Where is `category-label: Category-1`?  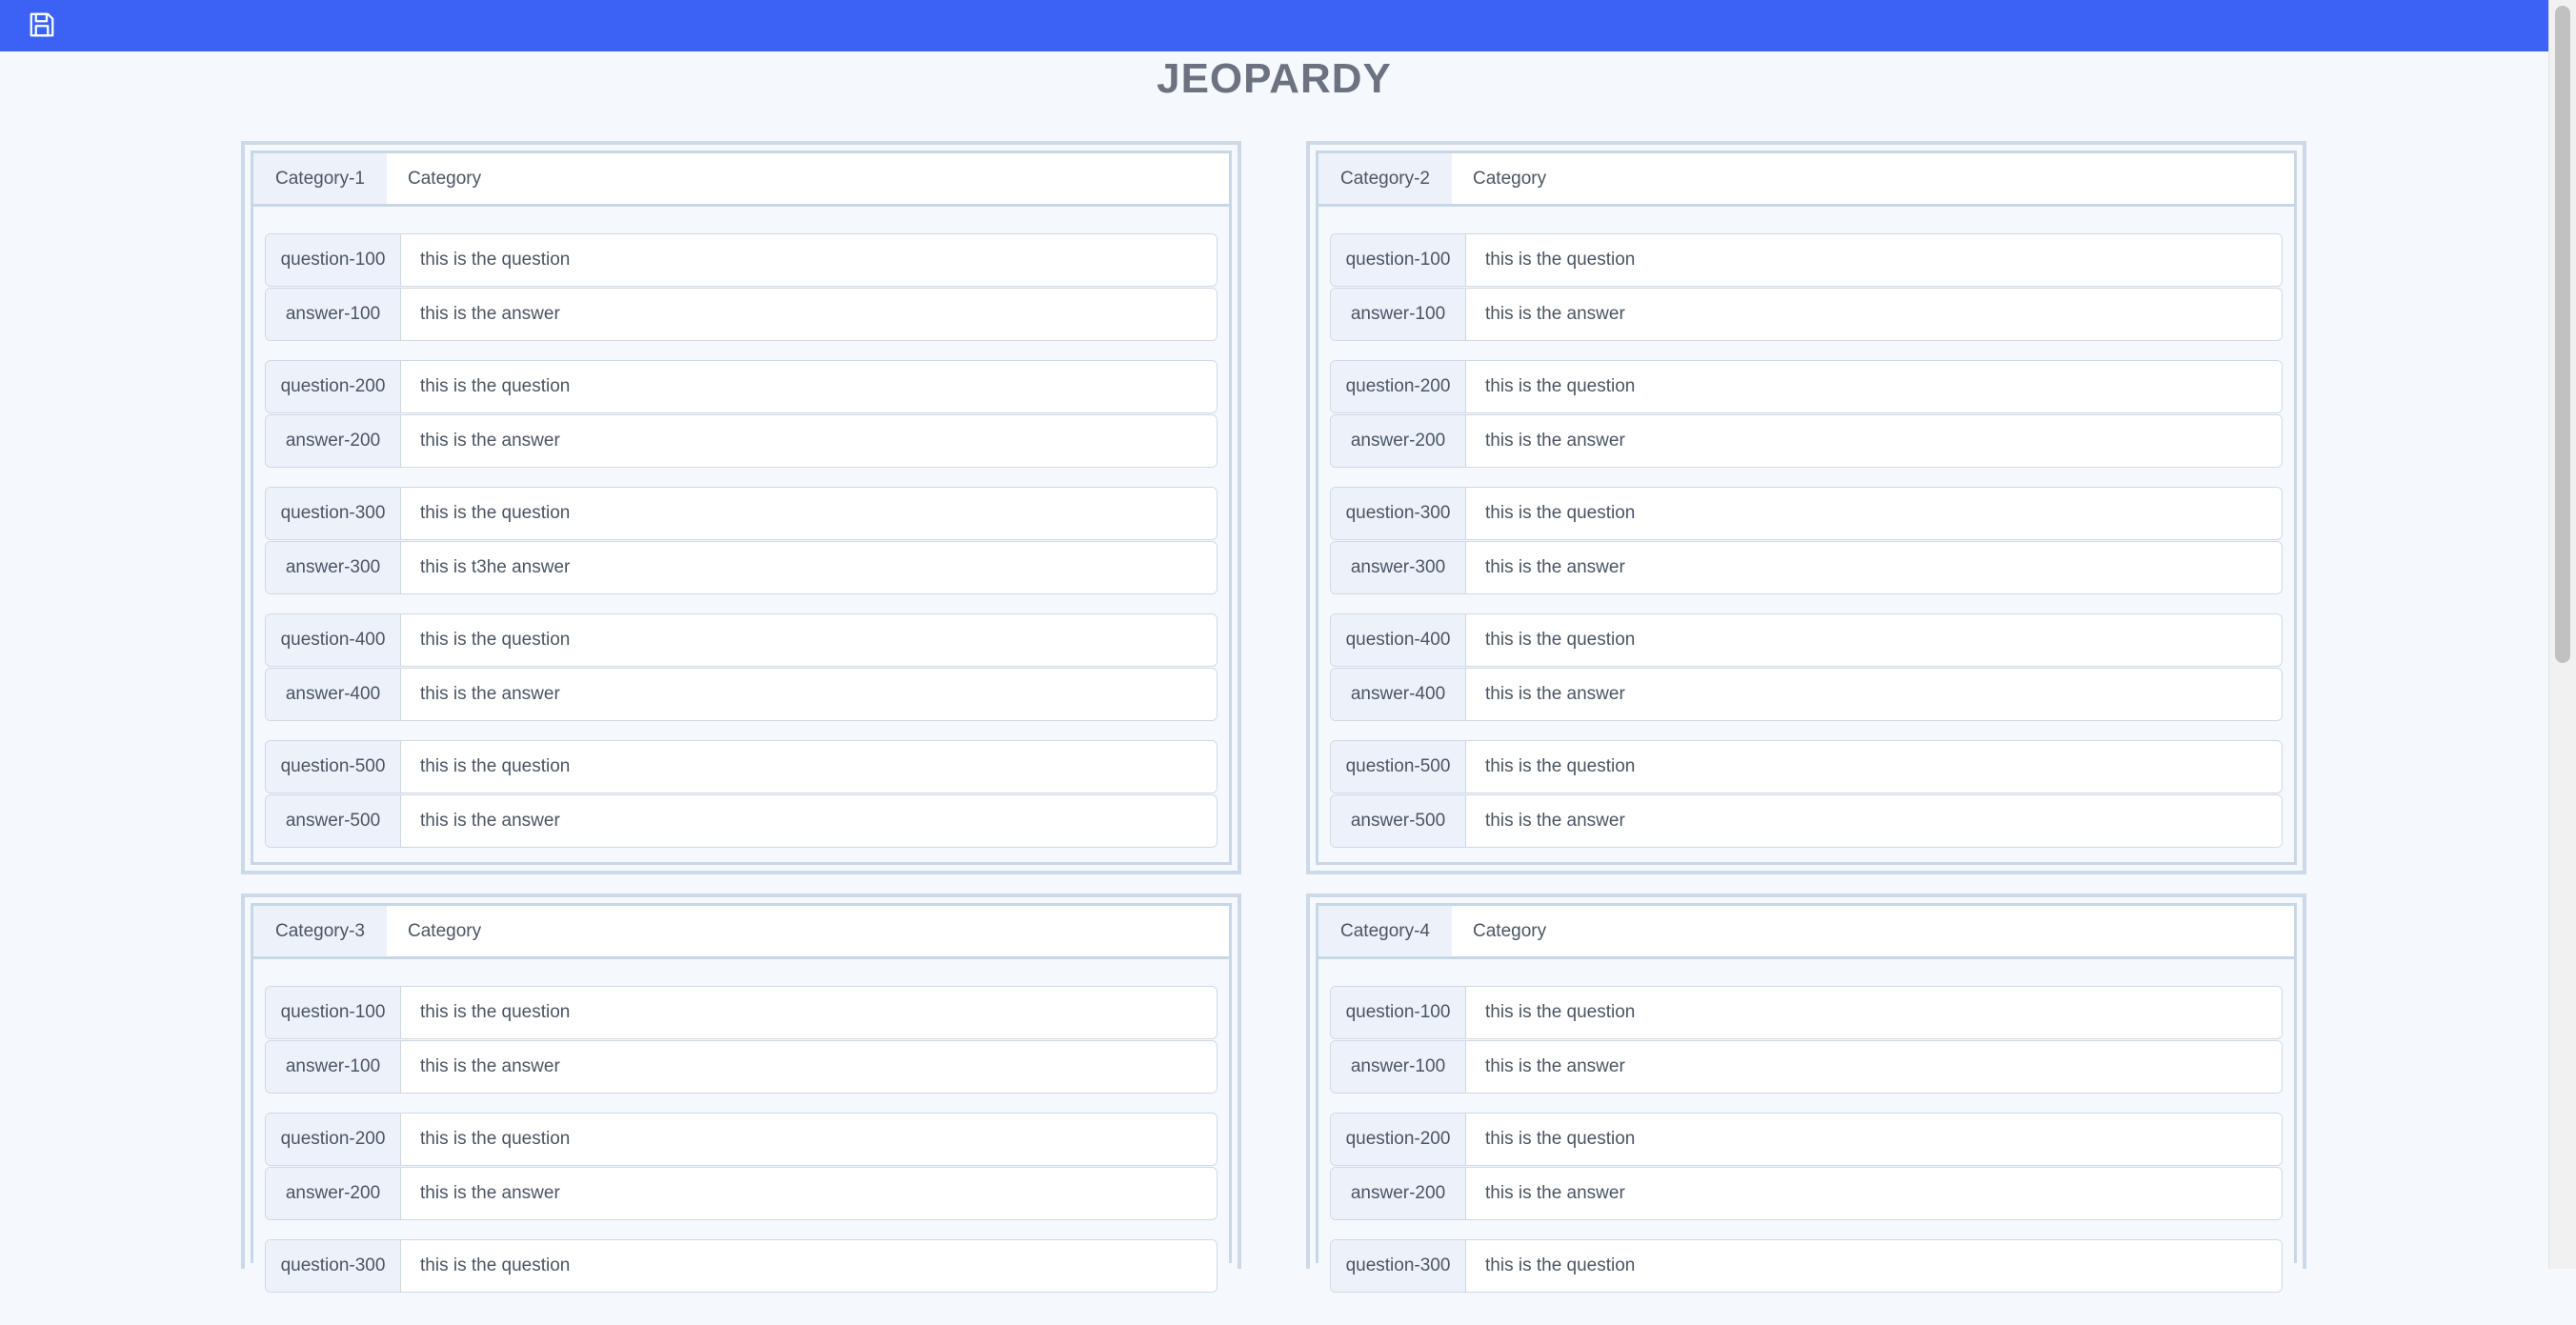 category-label: Category-1 is located at coordinates (320, 178).